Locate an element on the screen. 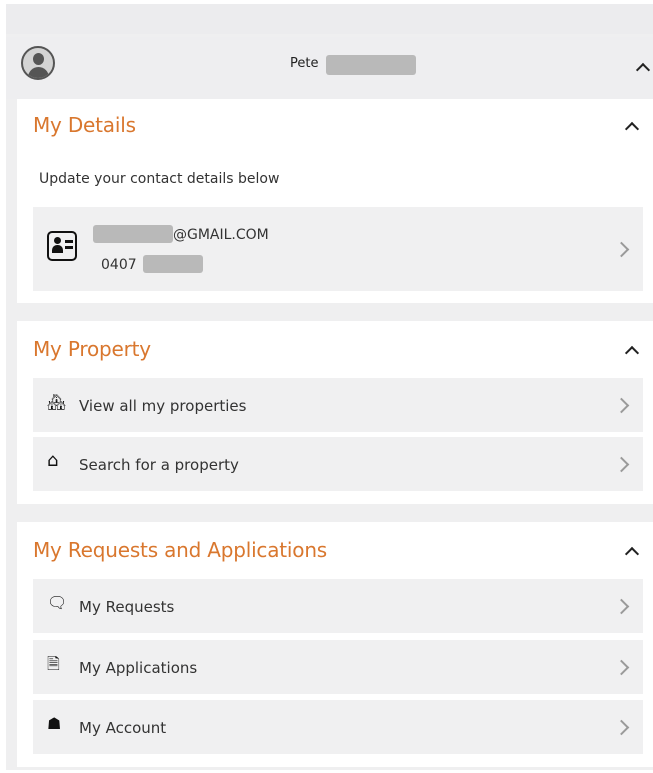 The image size is (653, 773). search-property-label: Search for a property is located at coordinates (159, 465).